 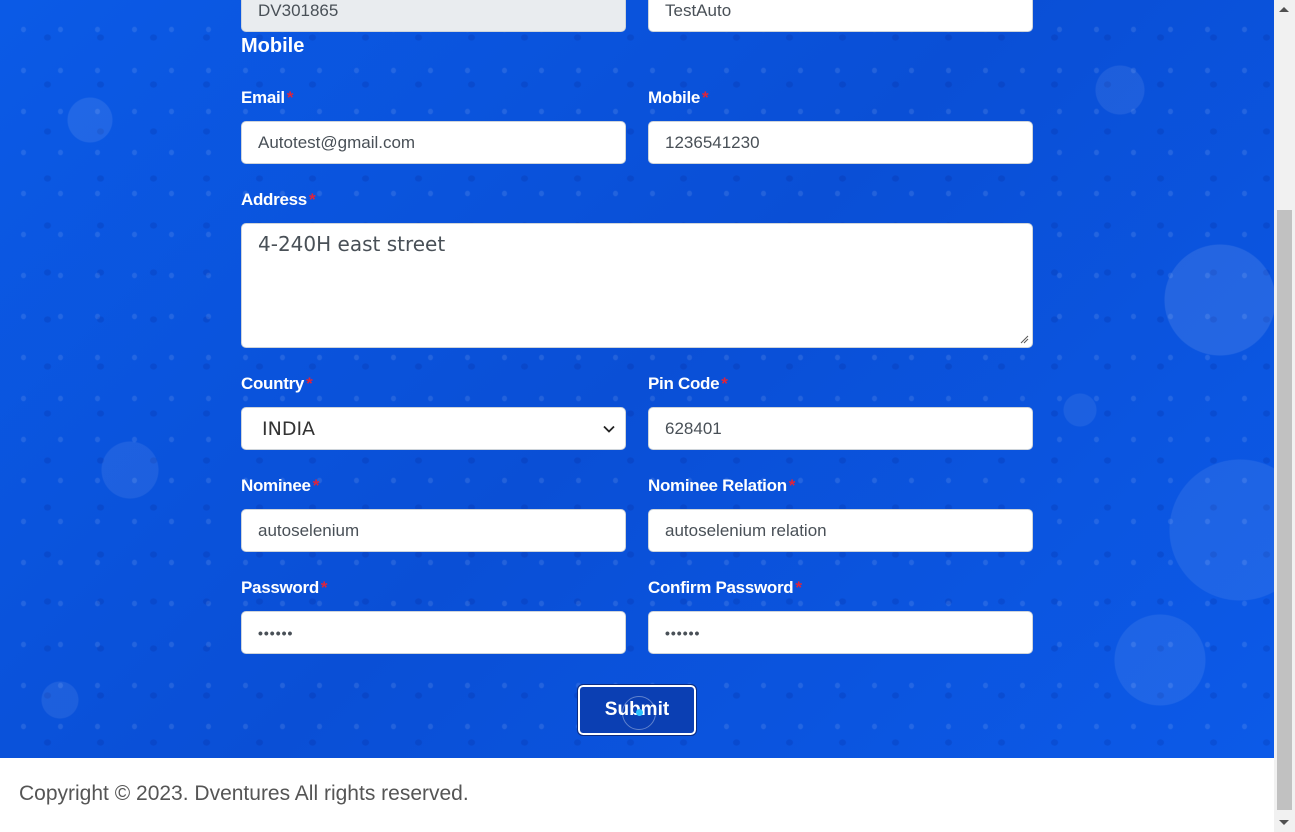 I want to click on address-textarea: 4-240H east street, so click(x=637, y=285).